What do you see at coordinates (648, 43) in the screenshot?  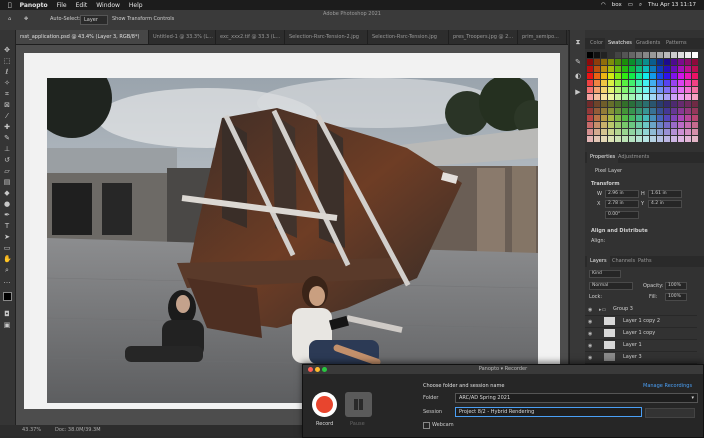 I see `tab-gradients: Gradients` at bounding box center [648, 43].